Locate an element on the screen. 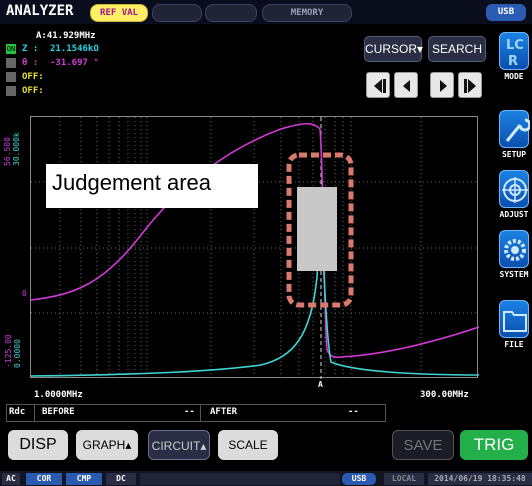 Image resolution: width=532 pixels, height=486 pixels. side-mode-button: LC R MODE is located at coordinates (513, 60).